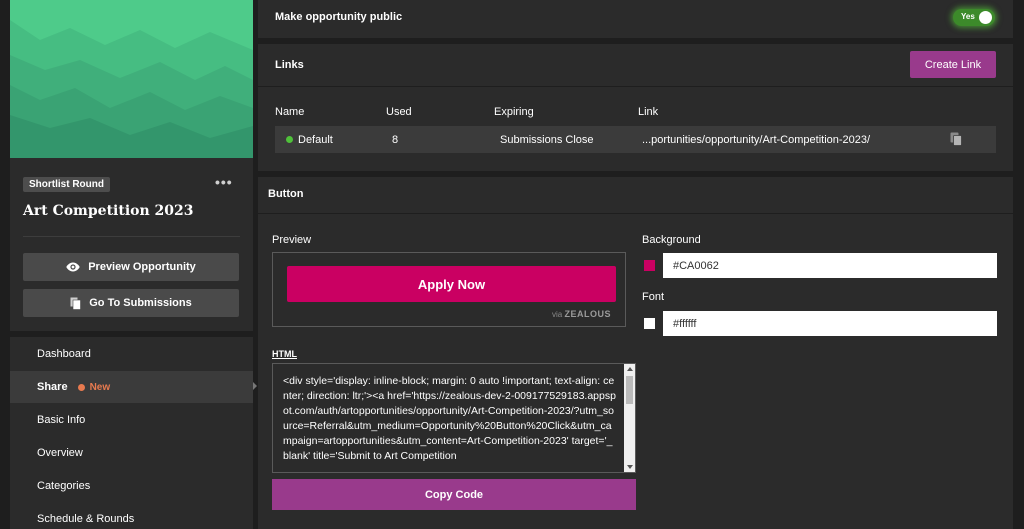  I want to click on documents-icon, so click(76, 303).